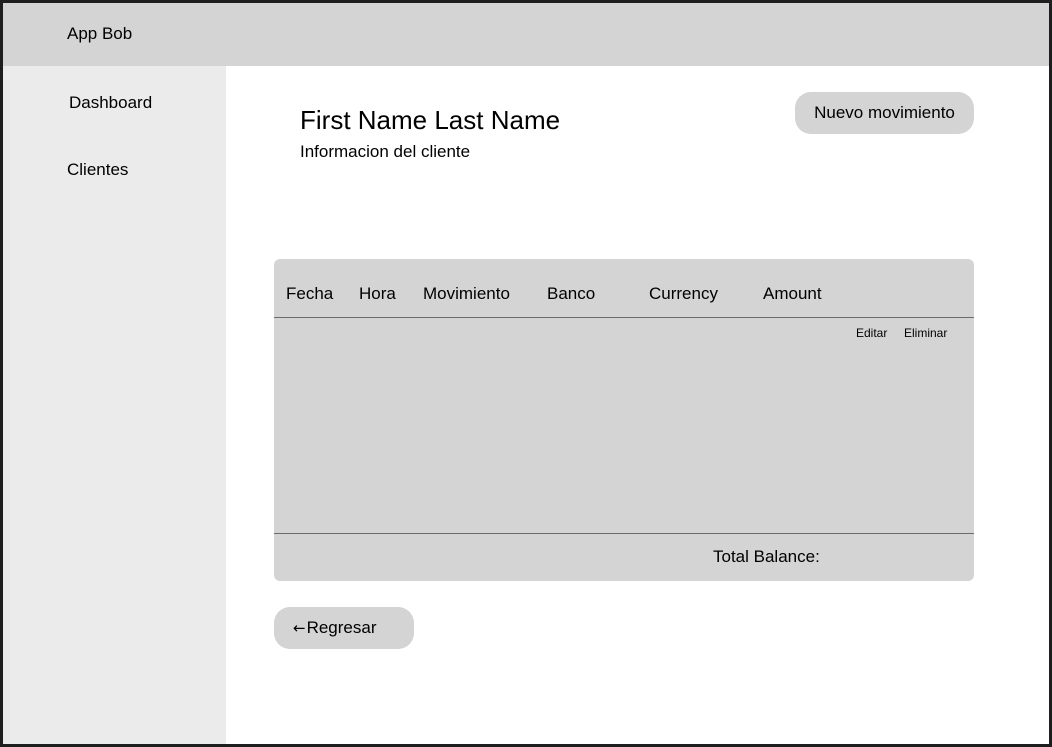 The height and width of the screenshot is (747, 1052). What do you see at coordinates (766, 556) in the screenshot?
I see `total-balance-label: Total Balance:` at bounding box center [766, 556].